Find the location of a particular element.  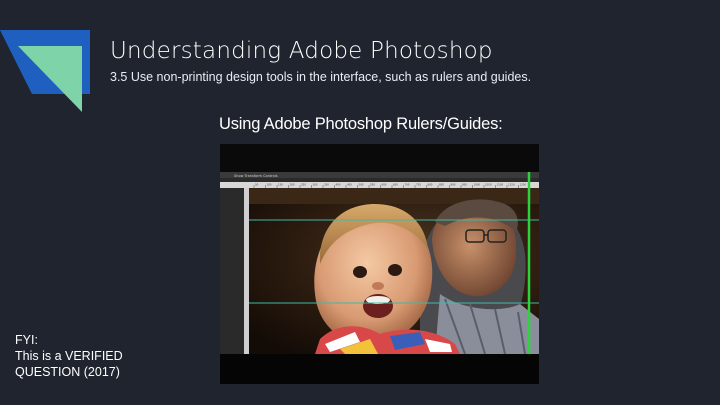

ruler-tick-label: 850 is located at coordinates (441, 185).